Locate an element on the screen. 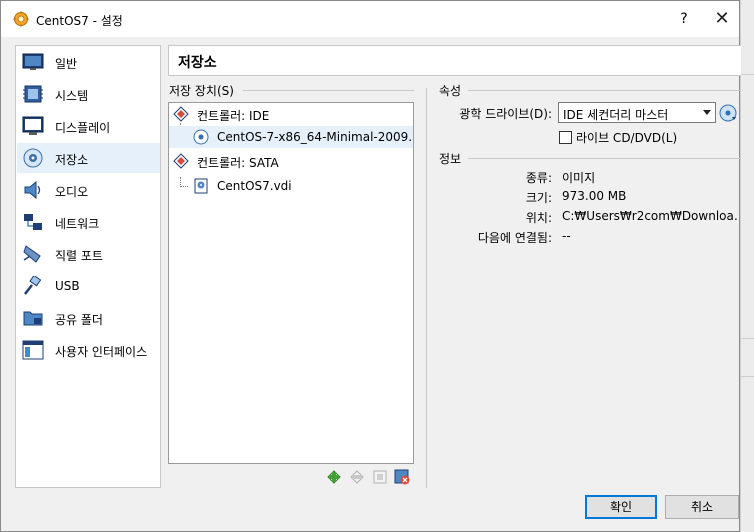 This screenshot has width=754, height=532. sidebar-item-system: 시스템 is located at coordinates (88, 94).